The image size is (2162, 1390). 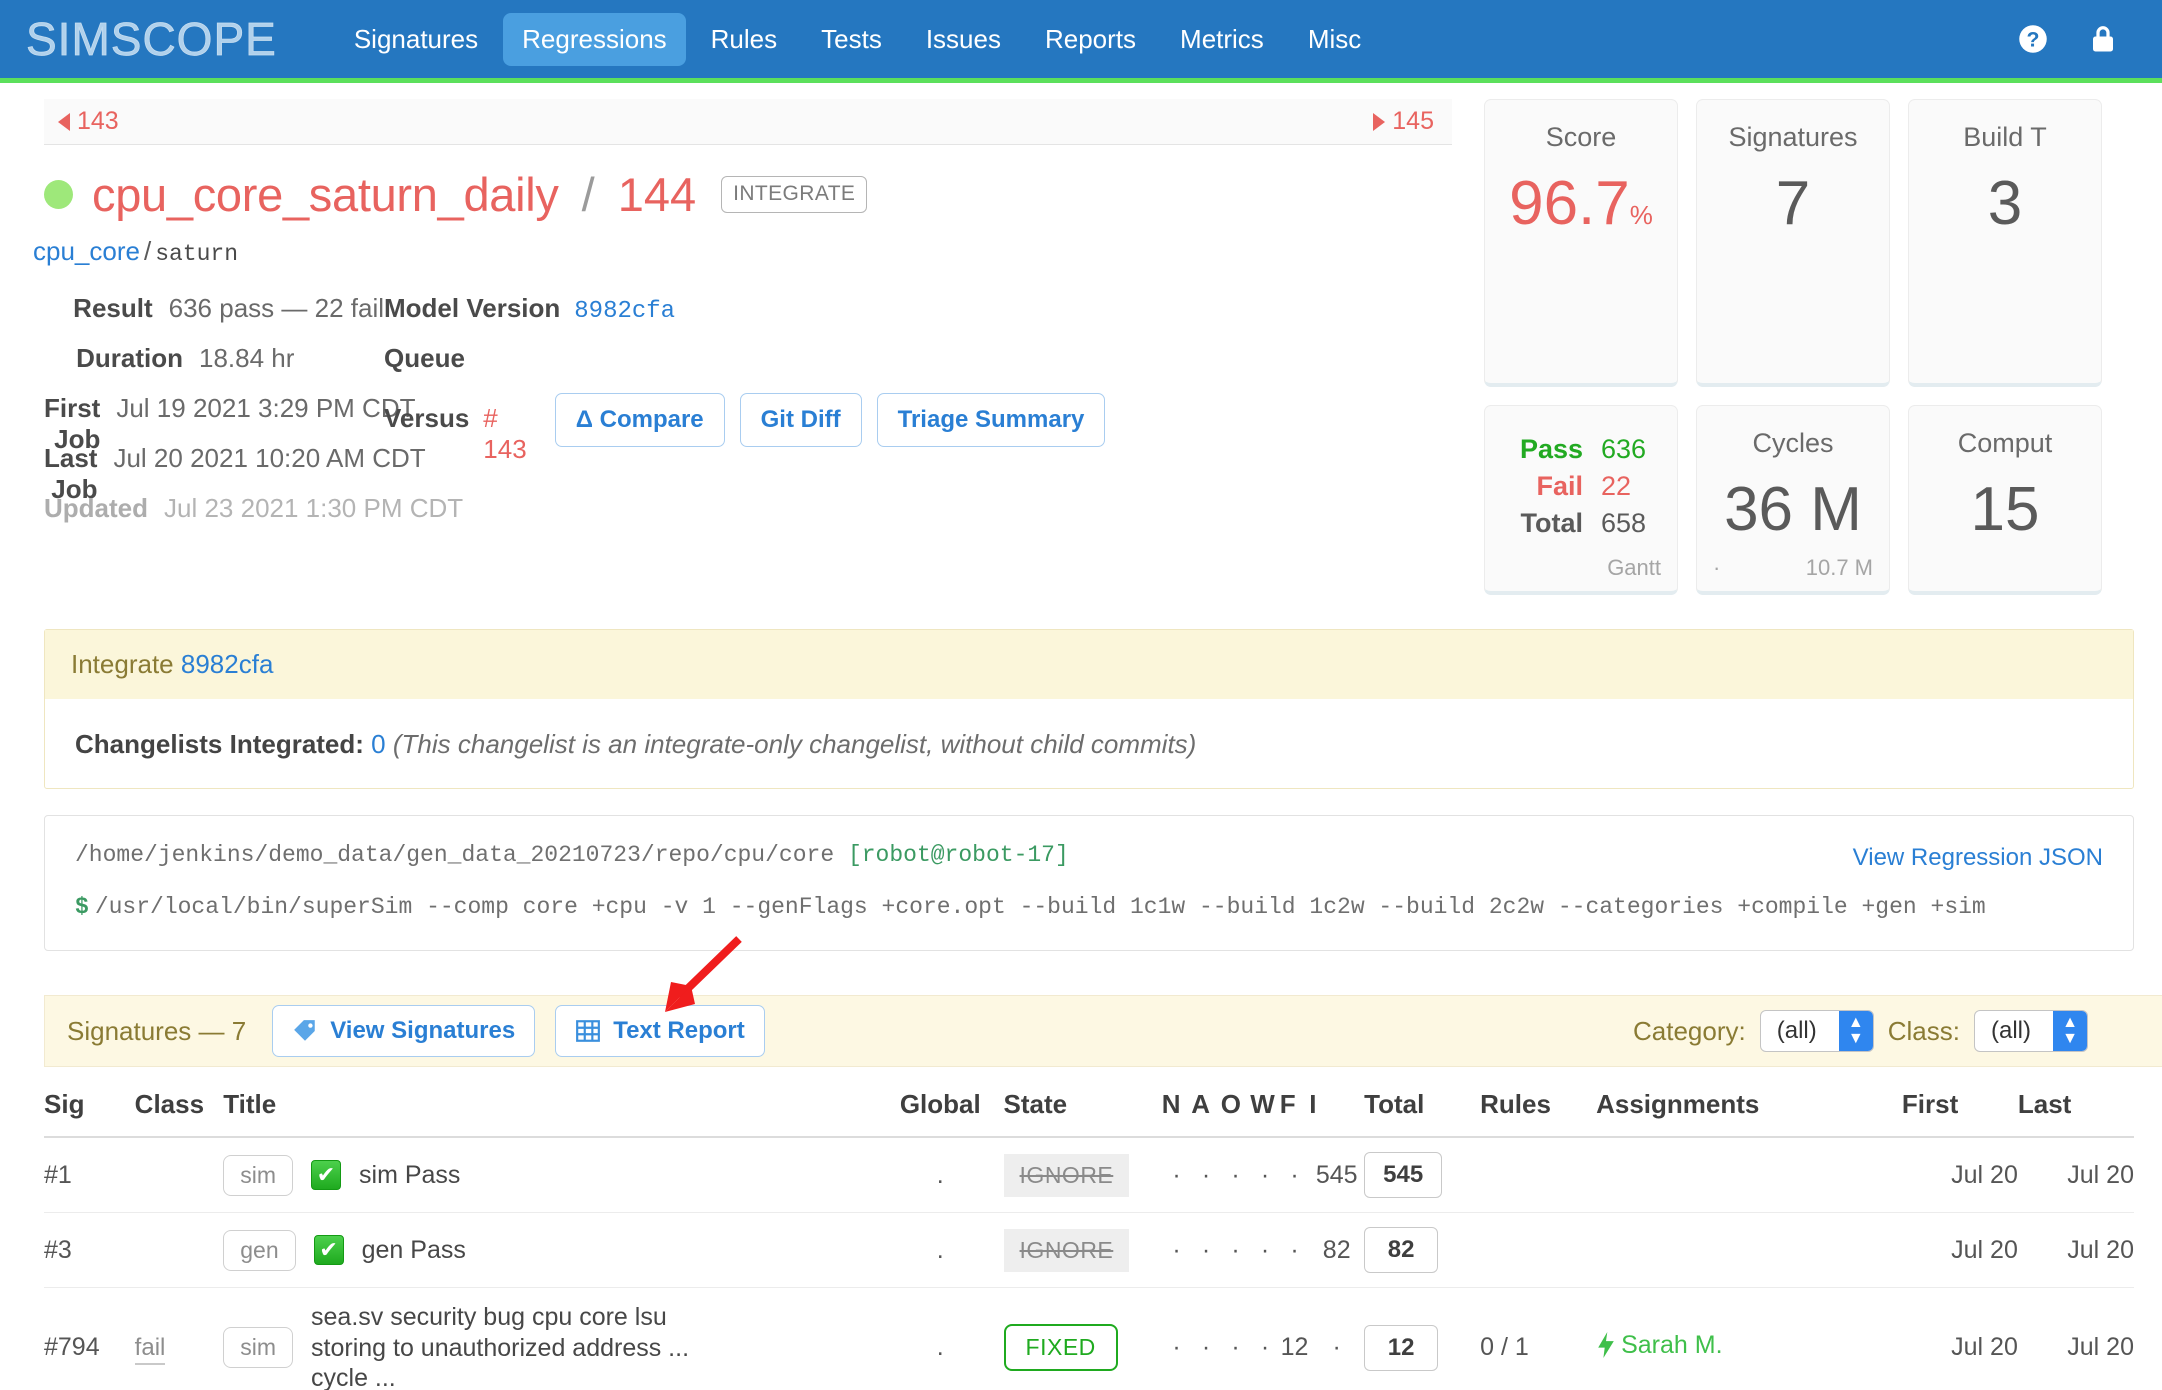 What do you see at coordinates (2033, 39) in the screenshot?
I see `question-circle-icon: ?` at bounding box center [2033, 39].